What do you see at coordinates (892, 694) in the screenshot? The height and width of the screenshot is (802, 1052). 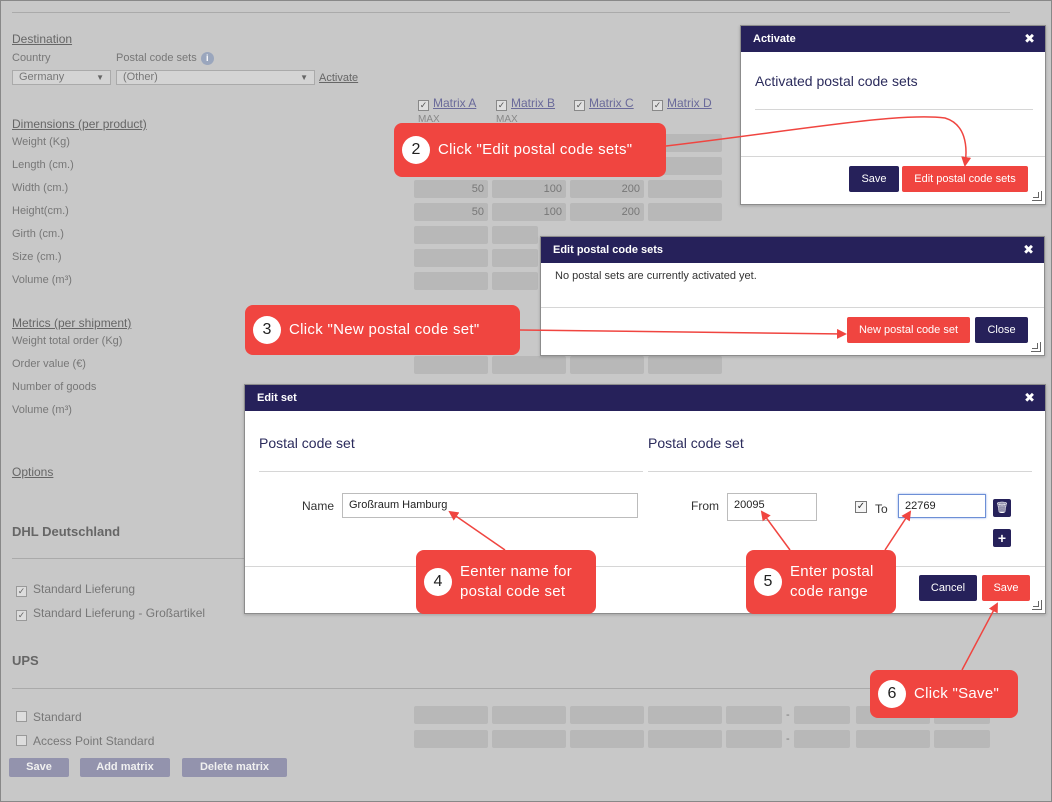 I see `callout-6-number: 6` at bounding box center [892, 694].